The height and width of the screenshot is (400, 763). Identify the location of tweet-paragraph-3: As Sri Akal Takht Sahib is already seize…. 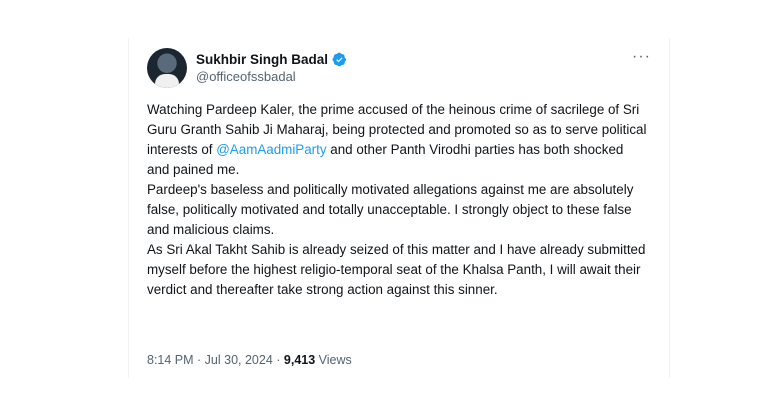
(396, 269).